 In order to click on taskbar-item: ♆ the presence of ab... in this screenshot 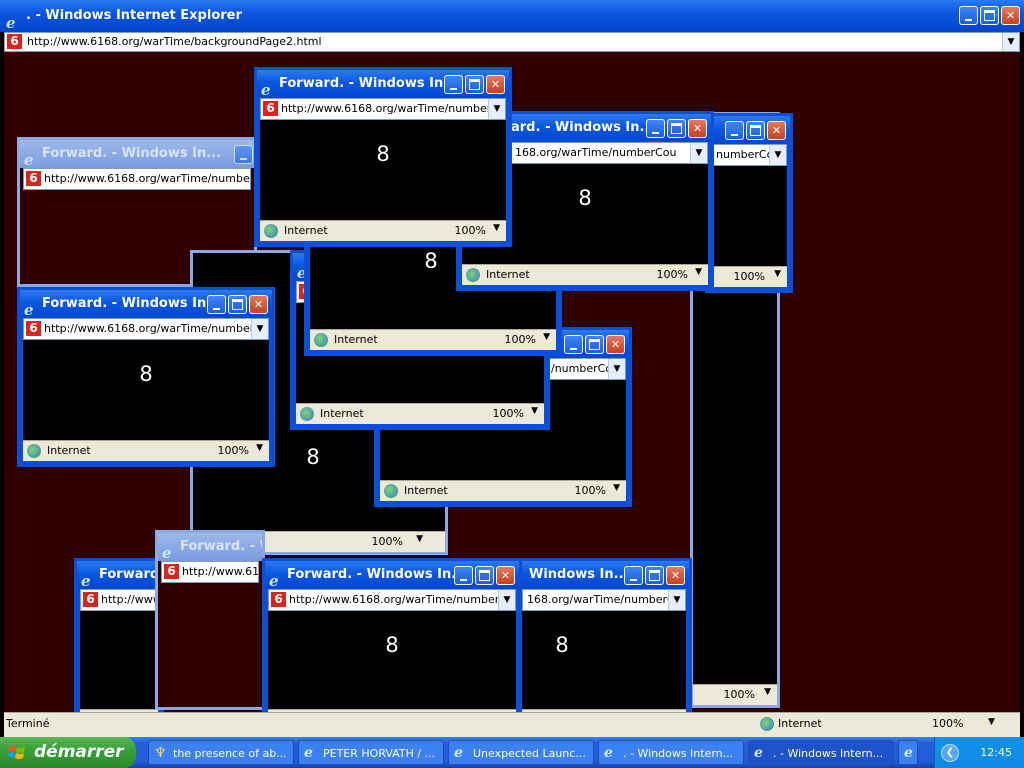, I will do `click(221, 752)`.